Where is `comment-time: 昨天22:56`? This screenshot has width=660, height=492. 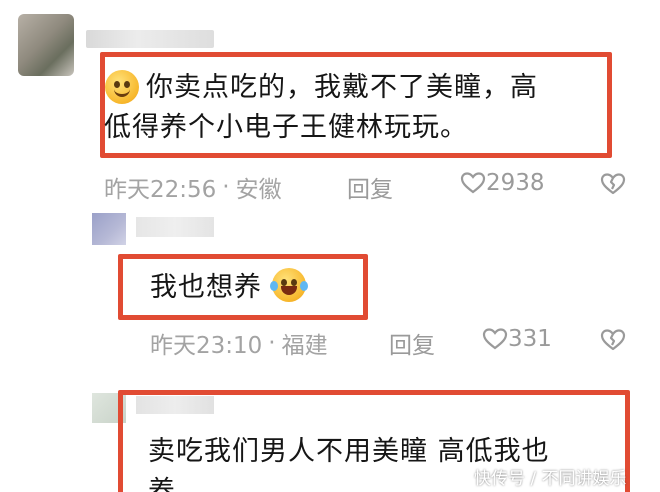 comment-time: 昨天22:56 is located at coordinates (160, 190).